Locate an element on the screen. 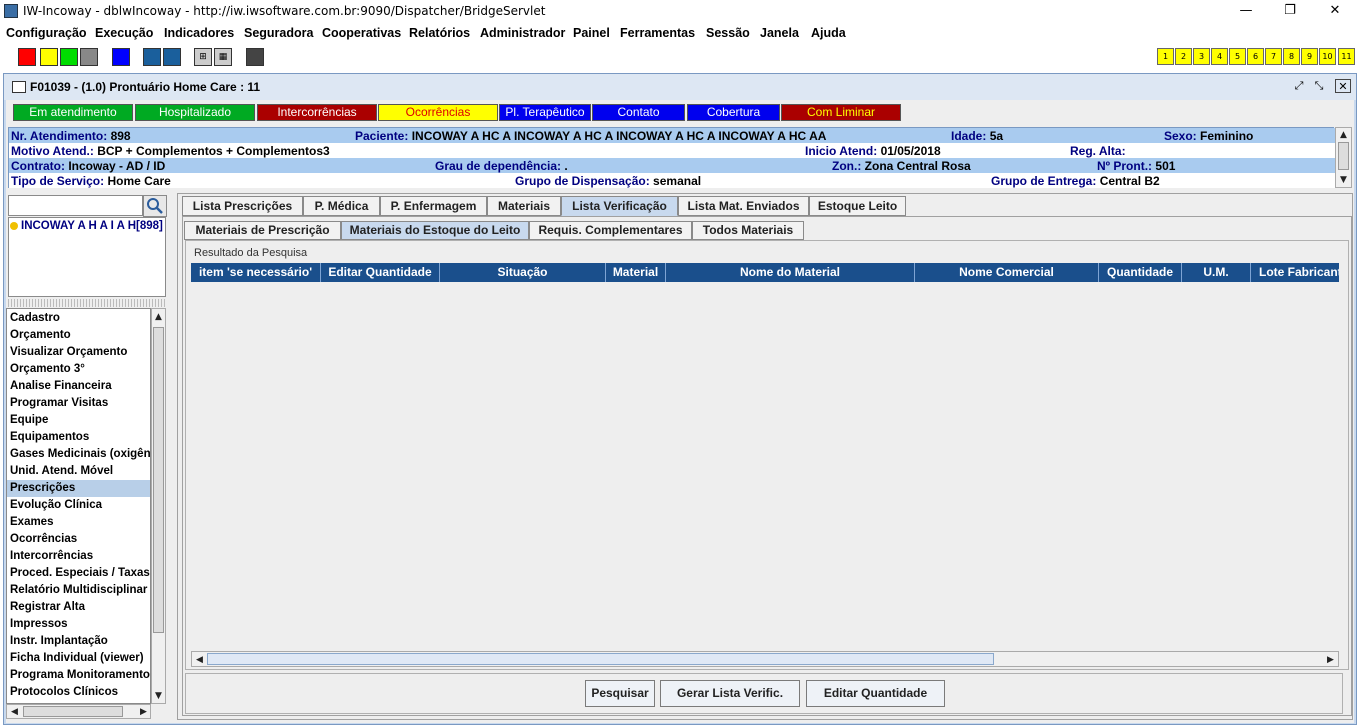 This screenshot has width=1360, height=728. num-button-7: 7 is located at coordinates (1273, 56).